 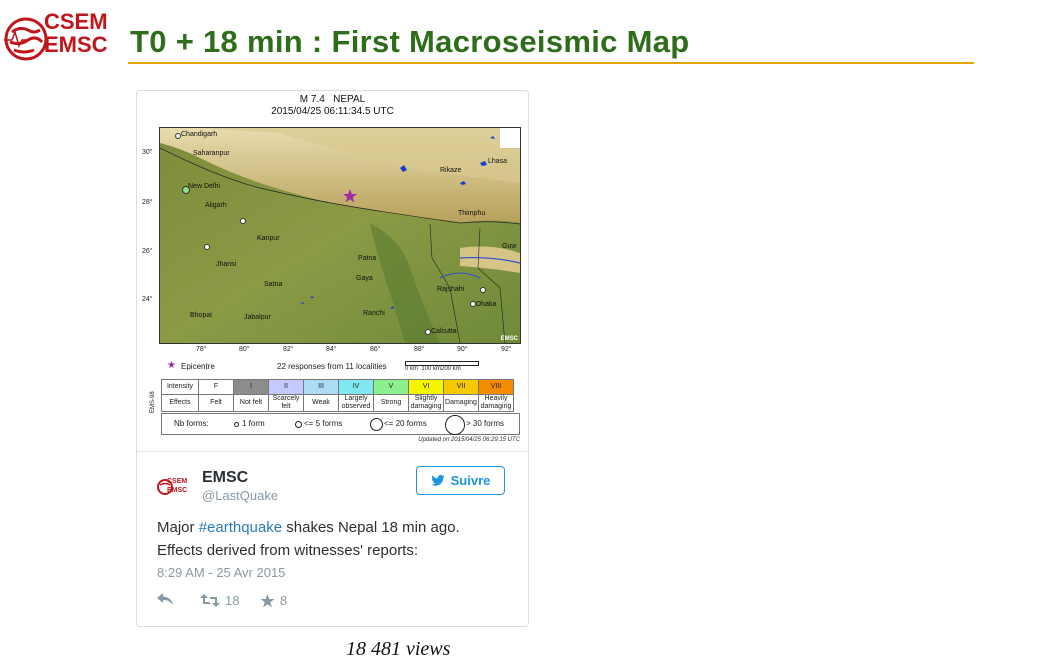 What do you see at coordinates (451, 289) in the screenshot?
I see `city-label: Rajshahi` at bounding box center [451, 289].